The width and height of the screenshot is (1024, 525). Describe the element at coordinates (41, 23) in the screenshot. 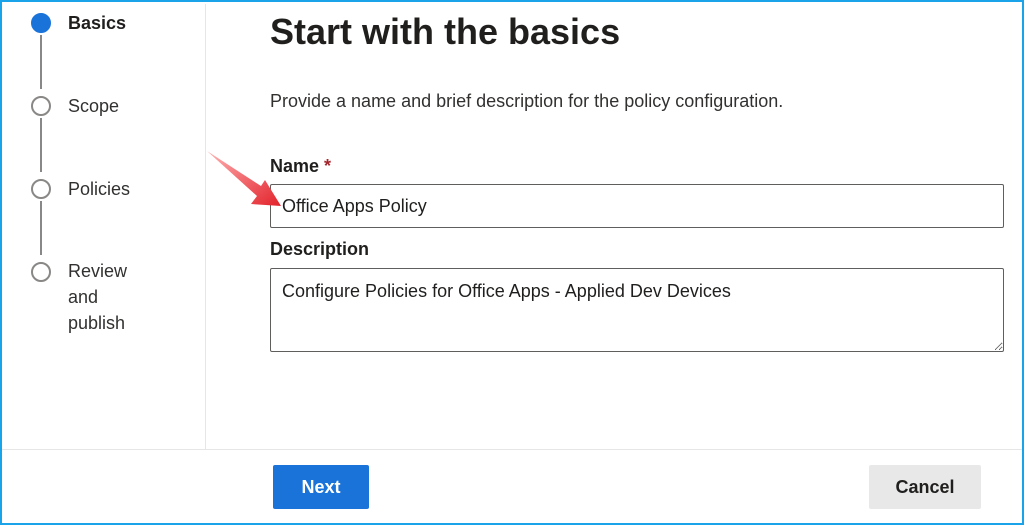

I see `step-basics-indicator-icon` at that location.